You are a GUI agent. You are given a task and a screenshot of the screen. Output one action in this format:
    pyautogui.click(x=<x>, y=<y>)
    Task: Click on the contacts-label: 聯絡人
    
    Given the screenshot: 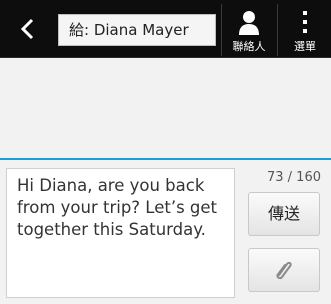 What is the action you would take?
    pyautogui.click(x=249, y=46)
    